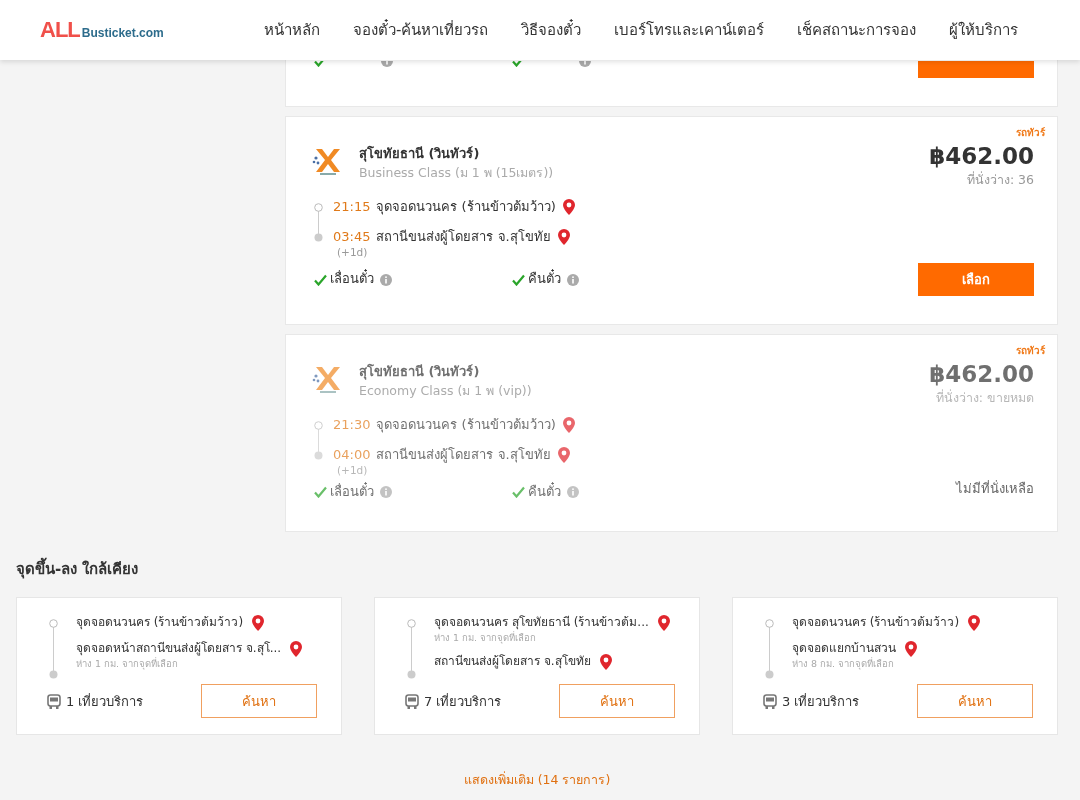  Describe the element at coordinates (1000, 180) in the screenshot. I see `seats-available: ที่นั่งว่าง: 36` at that location.